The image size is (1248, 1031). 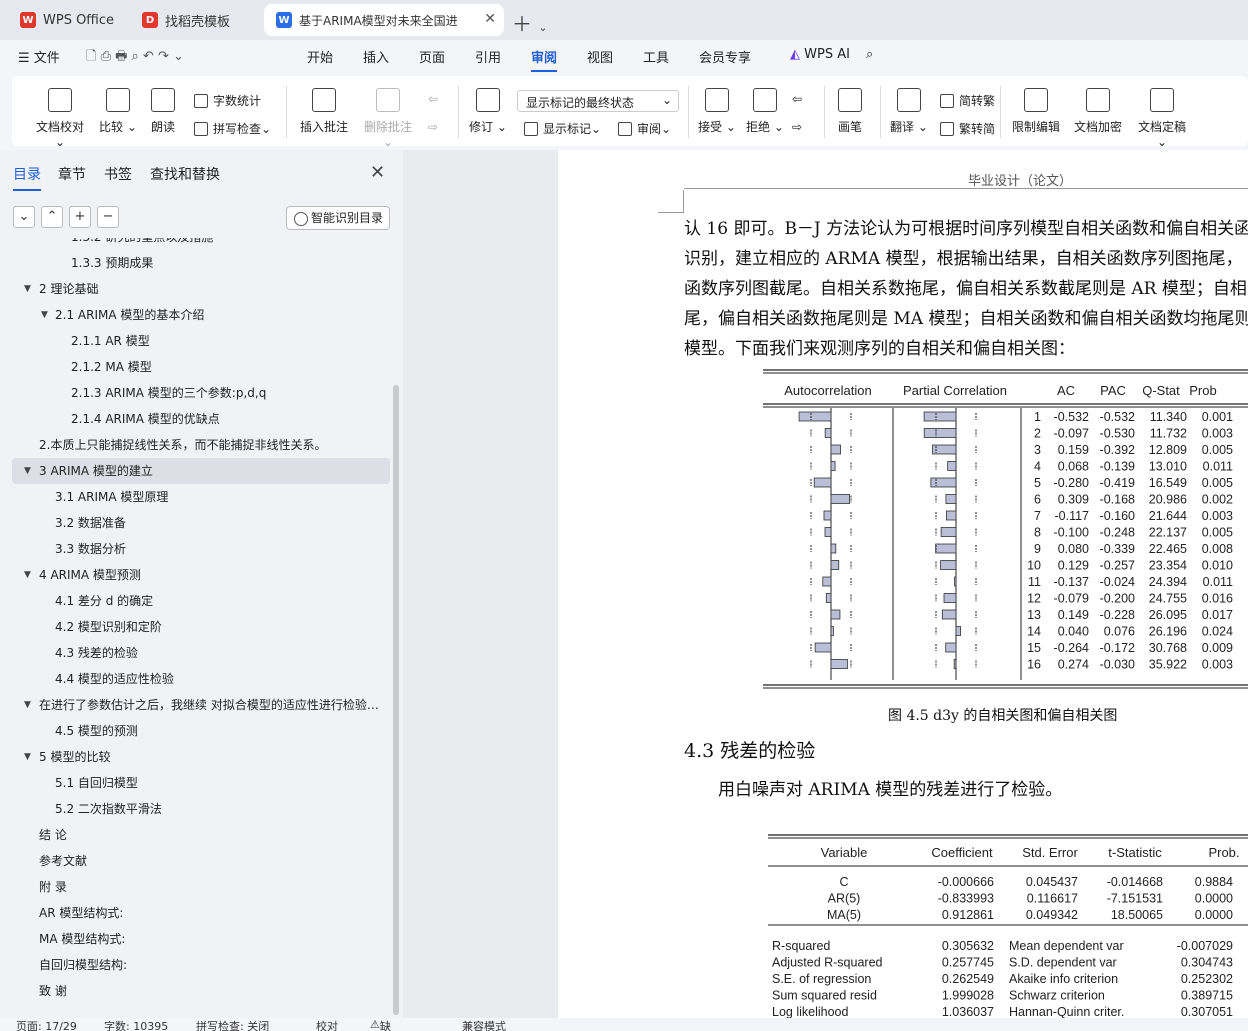 I want to click on toc-item: 2.本质上只能捕捉线性关系，而不能捕捉非线性关系。, so click(x=194, y=445).